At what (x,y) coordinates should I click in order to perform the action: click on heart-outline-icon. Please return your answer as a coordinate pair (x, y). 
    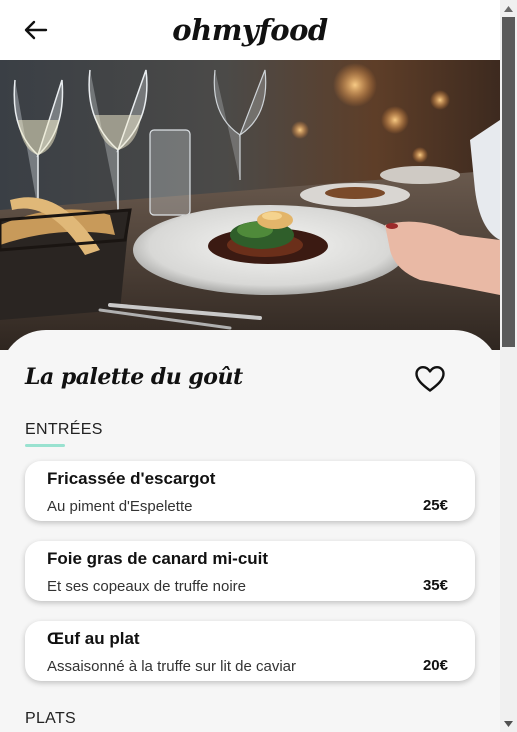
    Looking at the image, I should click on (430, 379).